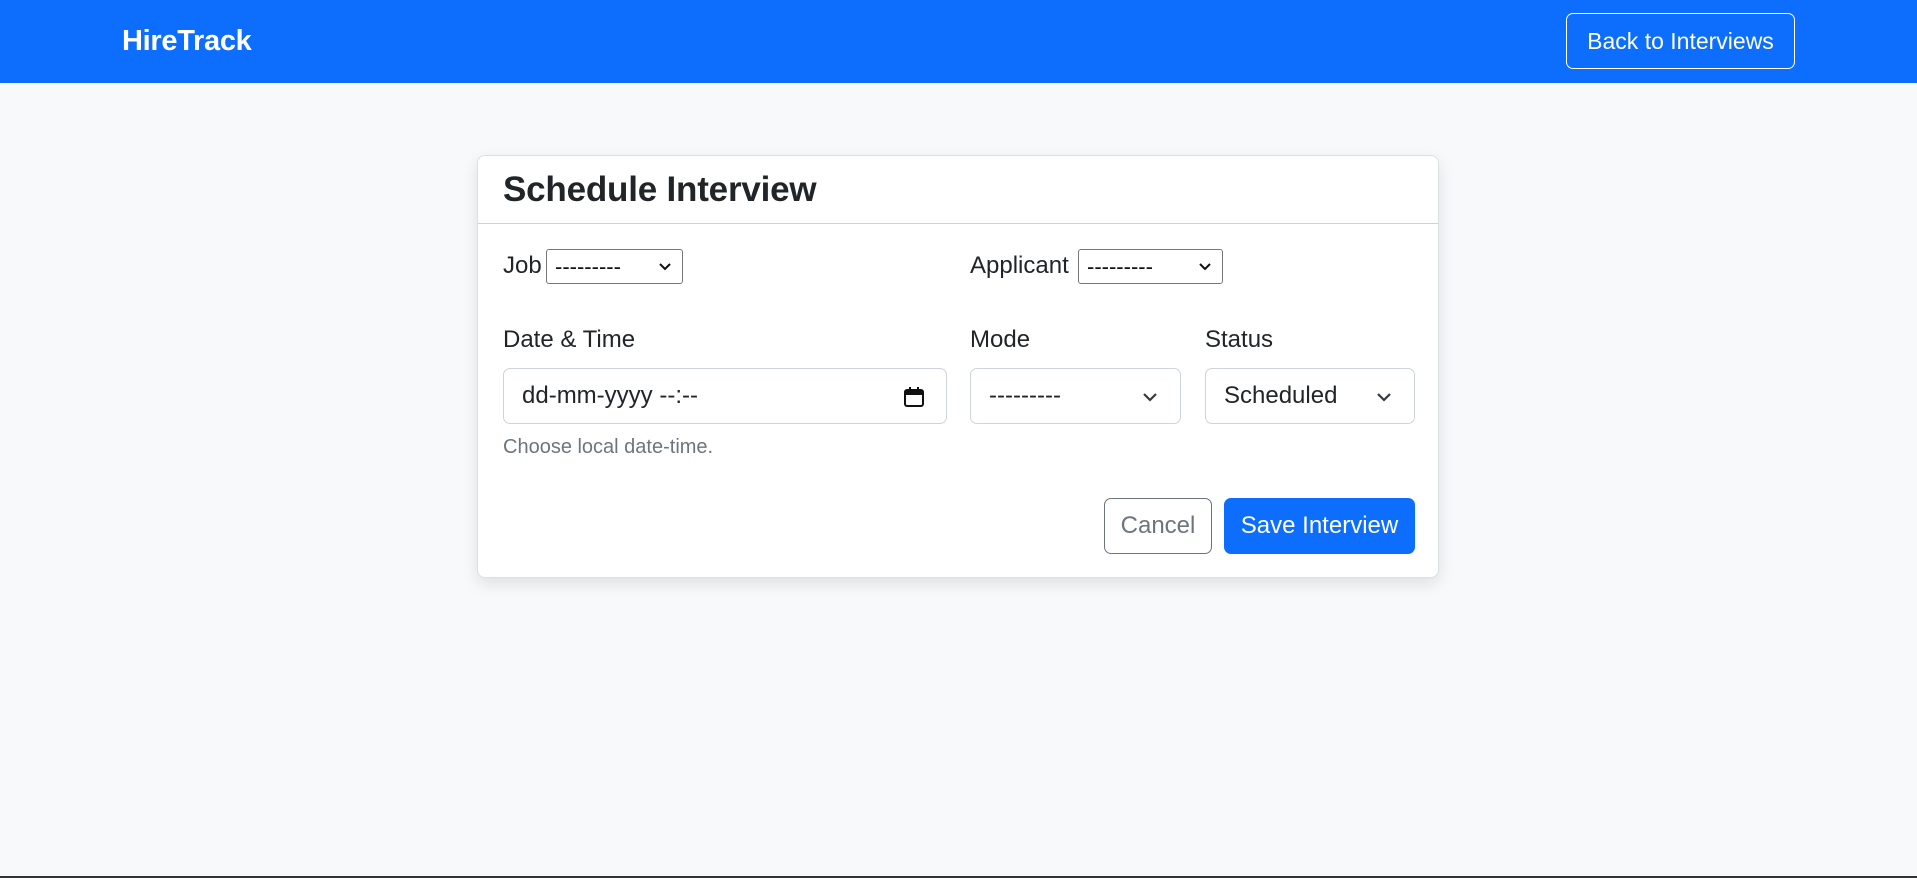 The width and height of the screenshot is (1917, 878). What do you see at coordinates (1025, 395) in the screenshot?
I see `mode-select-value: ---------` at bounding box center [1025, 395].